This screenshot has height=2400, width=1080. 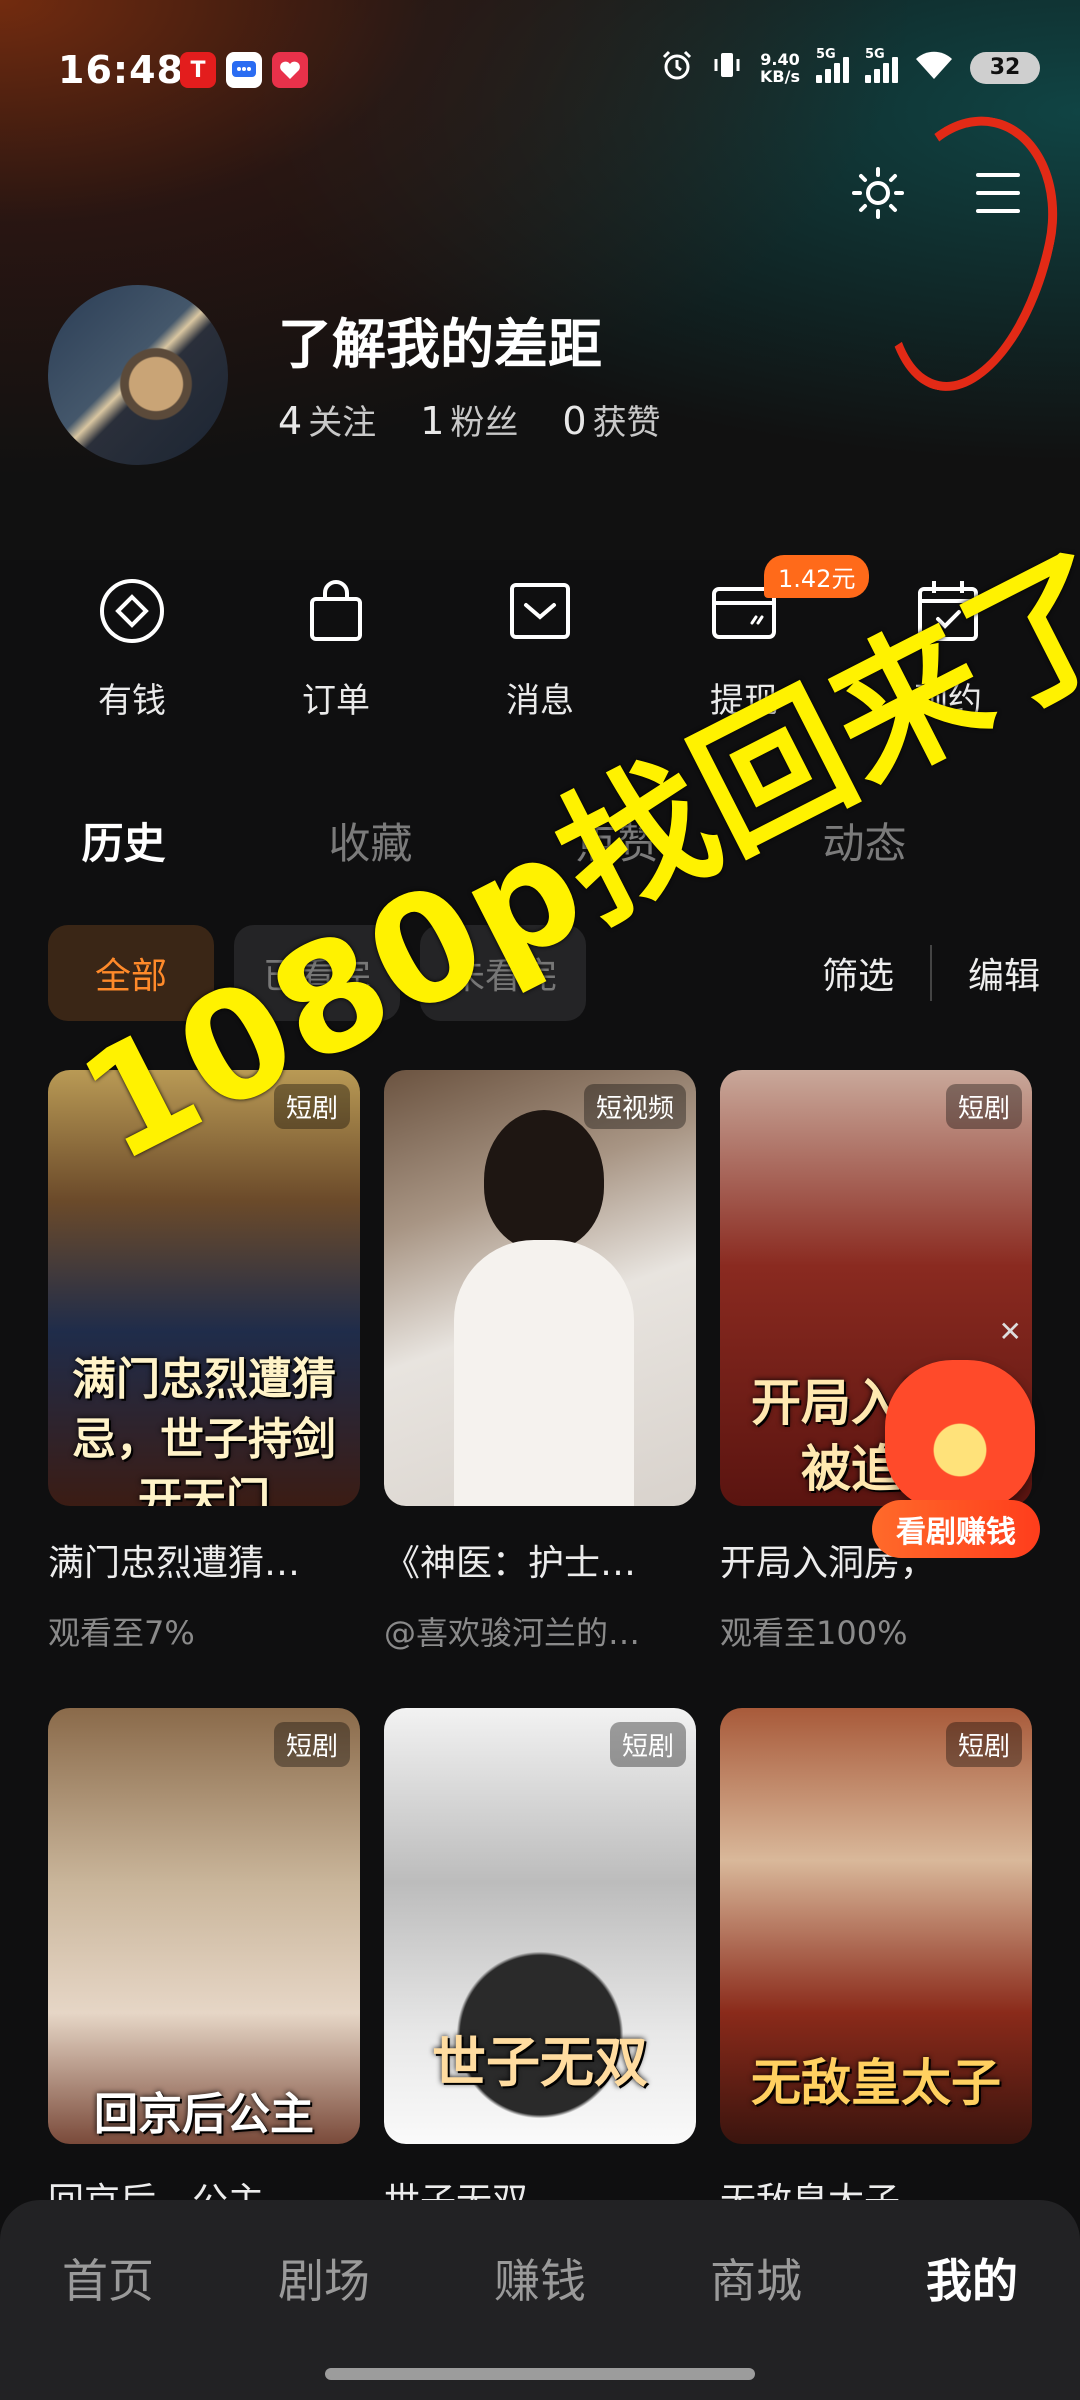 I want to click on card-progress: 观看至100%, so click(x=814, y=1633).